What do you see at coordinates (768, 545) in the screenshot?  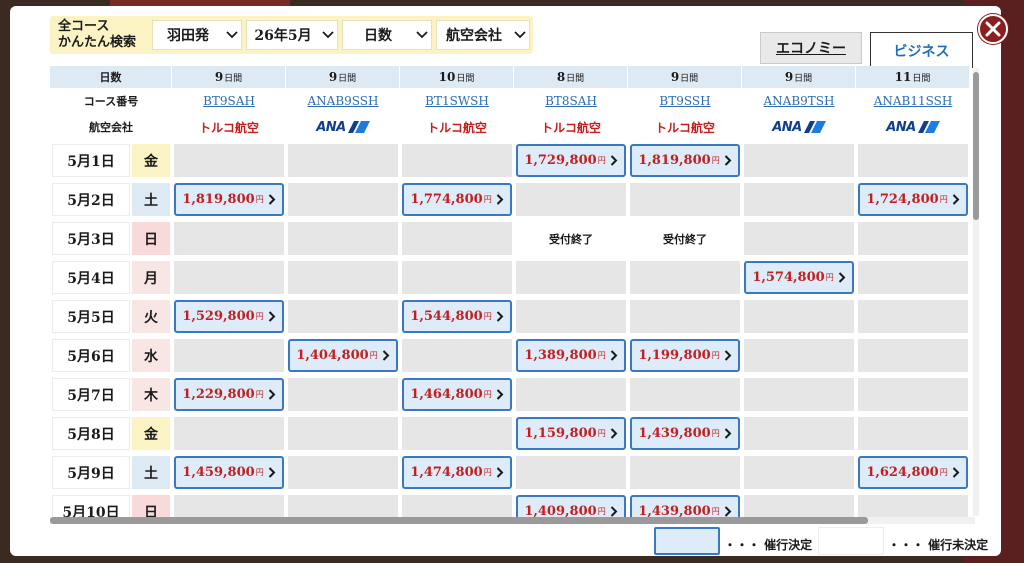 I see `legend-guaranteed-label: ・・・ 催行決定` at bounding box center [768, 545].